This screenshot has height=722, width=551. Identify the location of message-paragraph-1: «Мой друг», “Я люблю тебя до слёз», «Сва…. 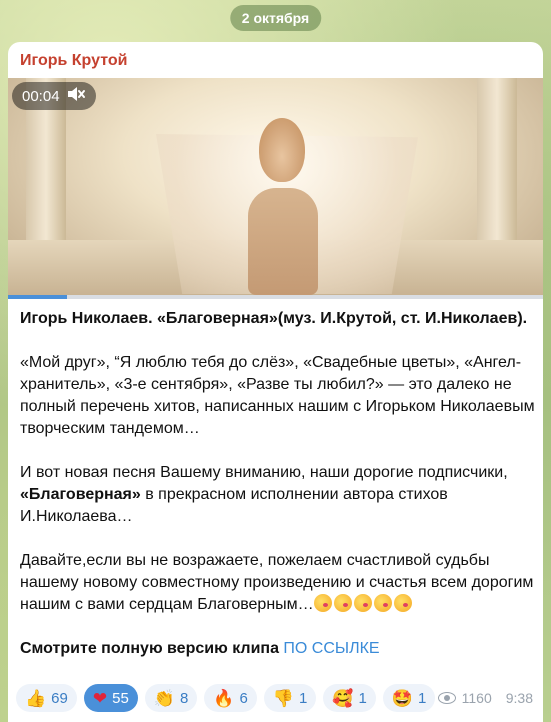
(277, 395).